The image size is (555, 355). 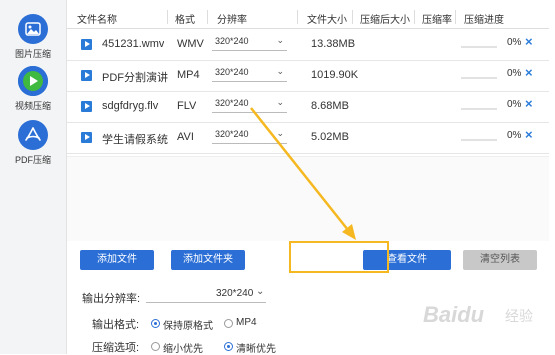 I want to click on compress-option-label: 压缩选项:, so click(x=116, y=348).